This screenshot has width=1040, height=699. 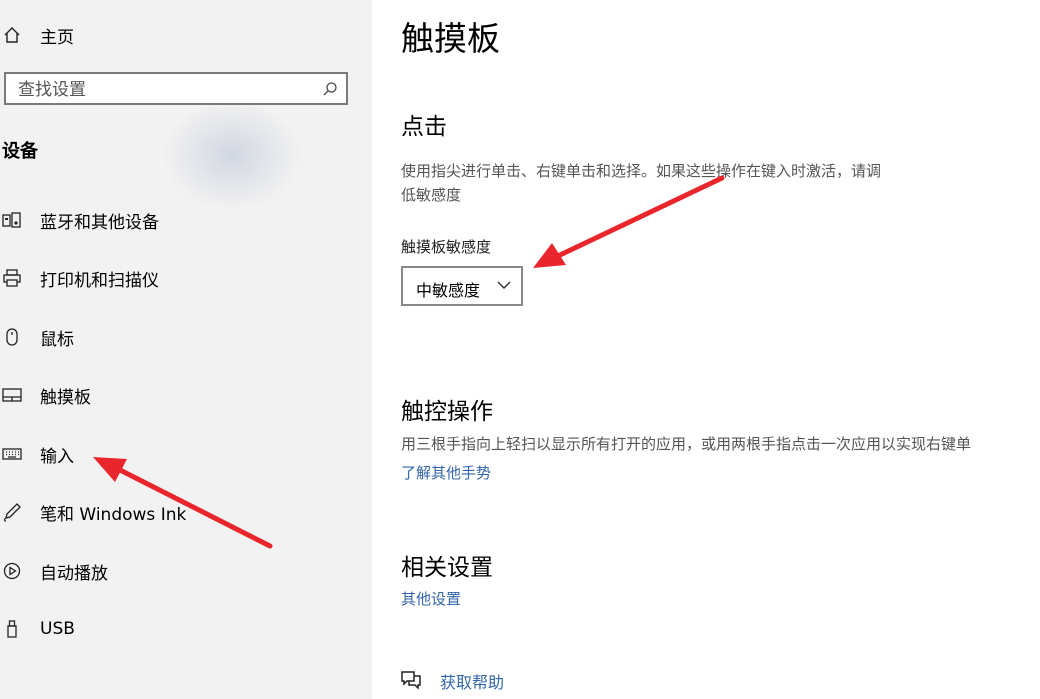 I want to click on sidebar-item-pen: 笔和 Windows Ink, so click(x=186, y=512).